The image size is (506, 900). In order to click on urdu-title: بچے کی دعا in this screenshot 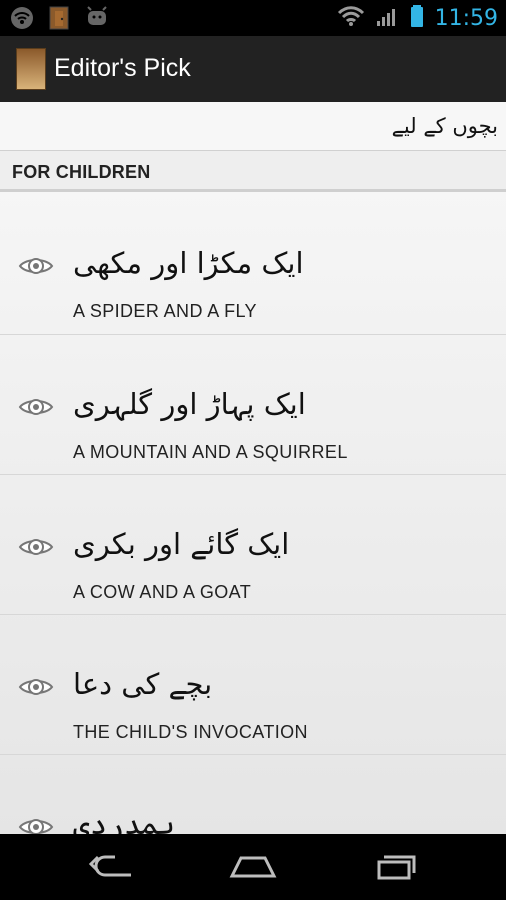, I will do `click(143, 684)`.